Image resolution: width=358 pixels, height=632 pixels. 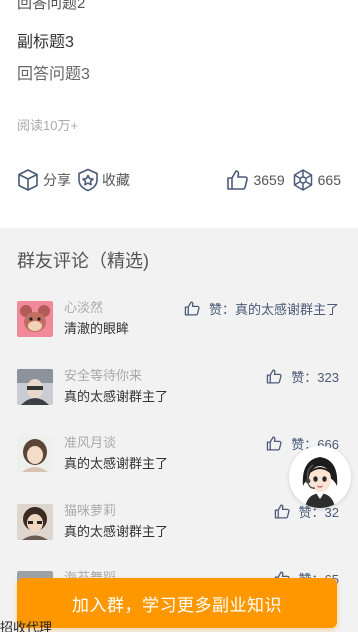 I want to click on like-button: 3659, so click(x=255, y=180).